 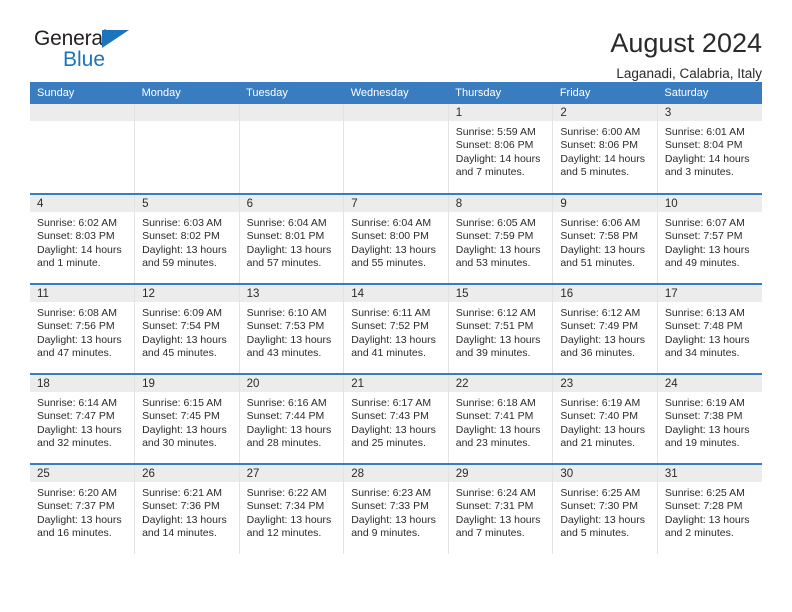 I want to click on sunrise-text: Sunrise: 6:03 AM, so click(x=182, y=223).